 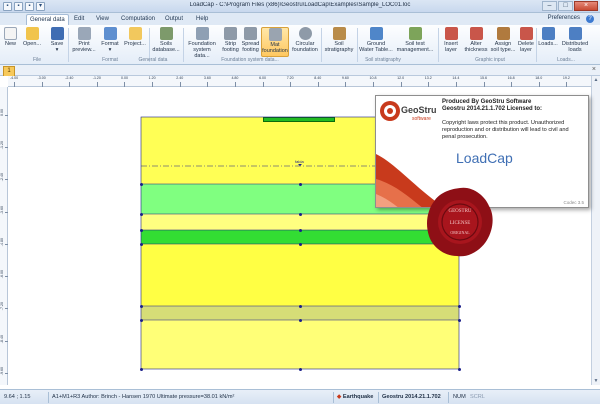 What do you see at coordinates (590, 19) in the screenshot?
I see `help-icon: ?` at bounding box center [590, 19].